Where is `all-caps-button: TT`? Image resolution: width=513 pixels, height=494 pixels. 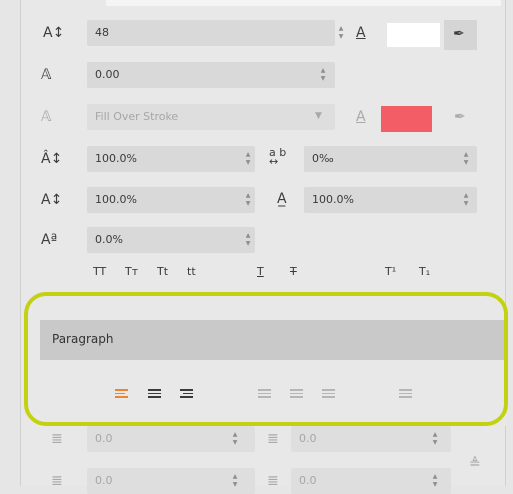 all-caps-button: TT is located at coordinates (99, 271).